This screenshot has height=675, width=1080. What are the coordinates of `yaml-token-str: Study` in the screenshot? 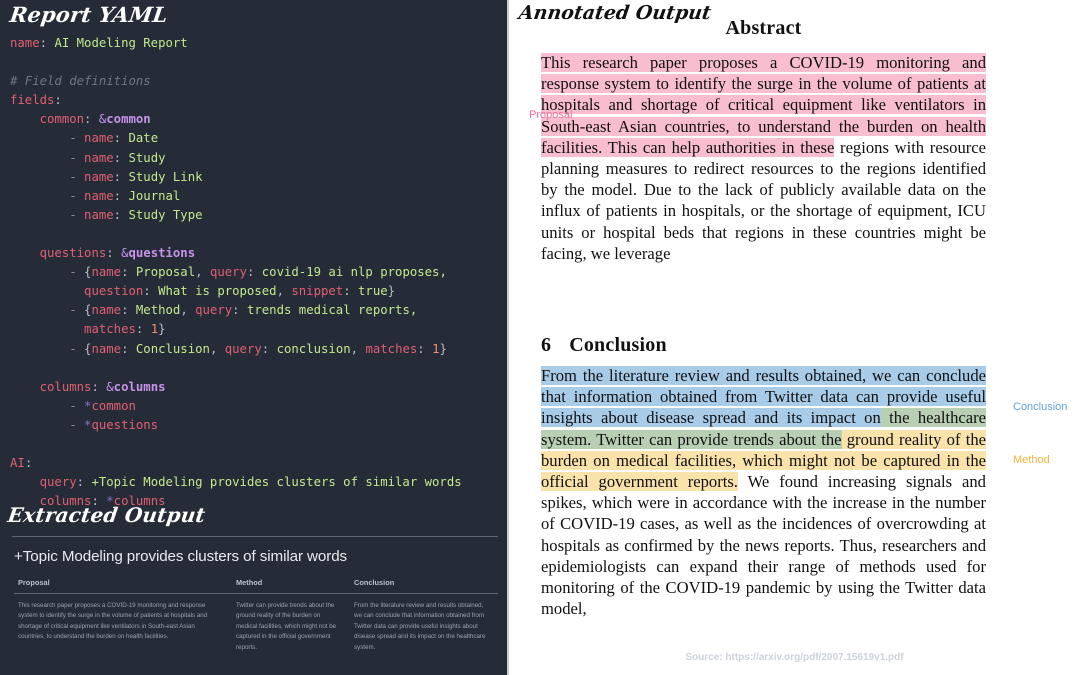 It's located at (147, 157).